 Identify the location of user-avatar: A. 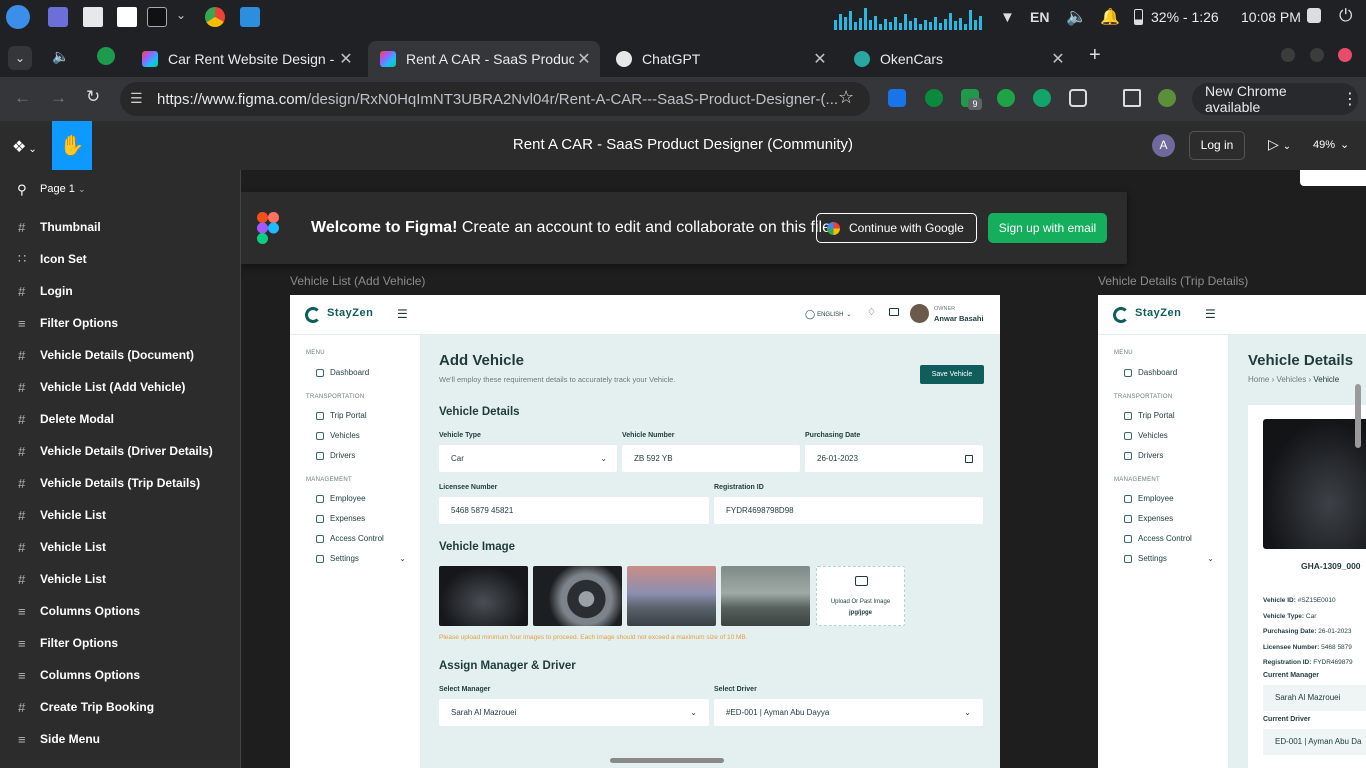
(1163, 145).